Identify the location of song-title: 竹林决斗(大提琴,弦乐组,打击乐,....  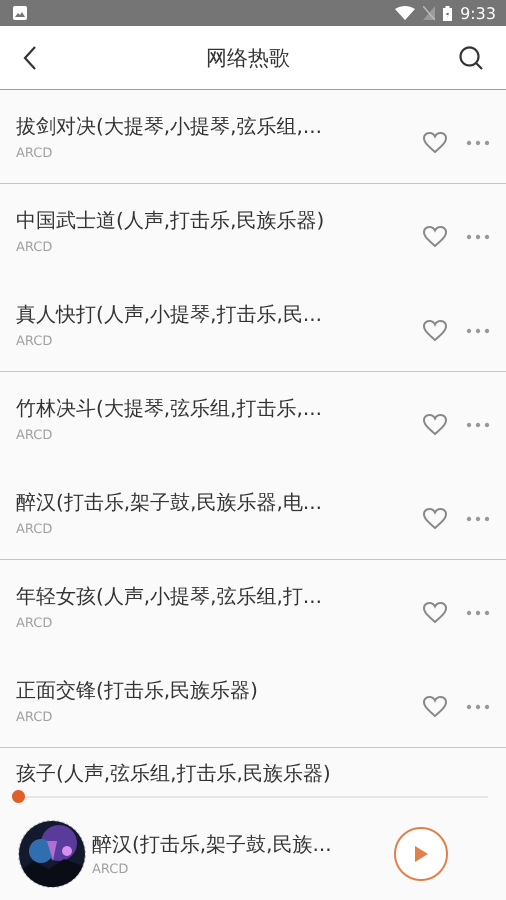
(219, 408).